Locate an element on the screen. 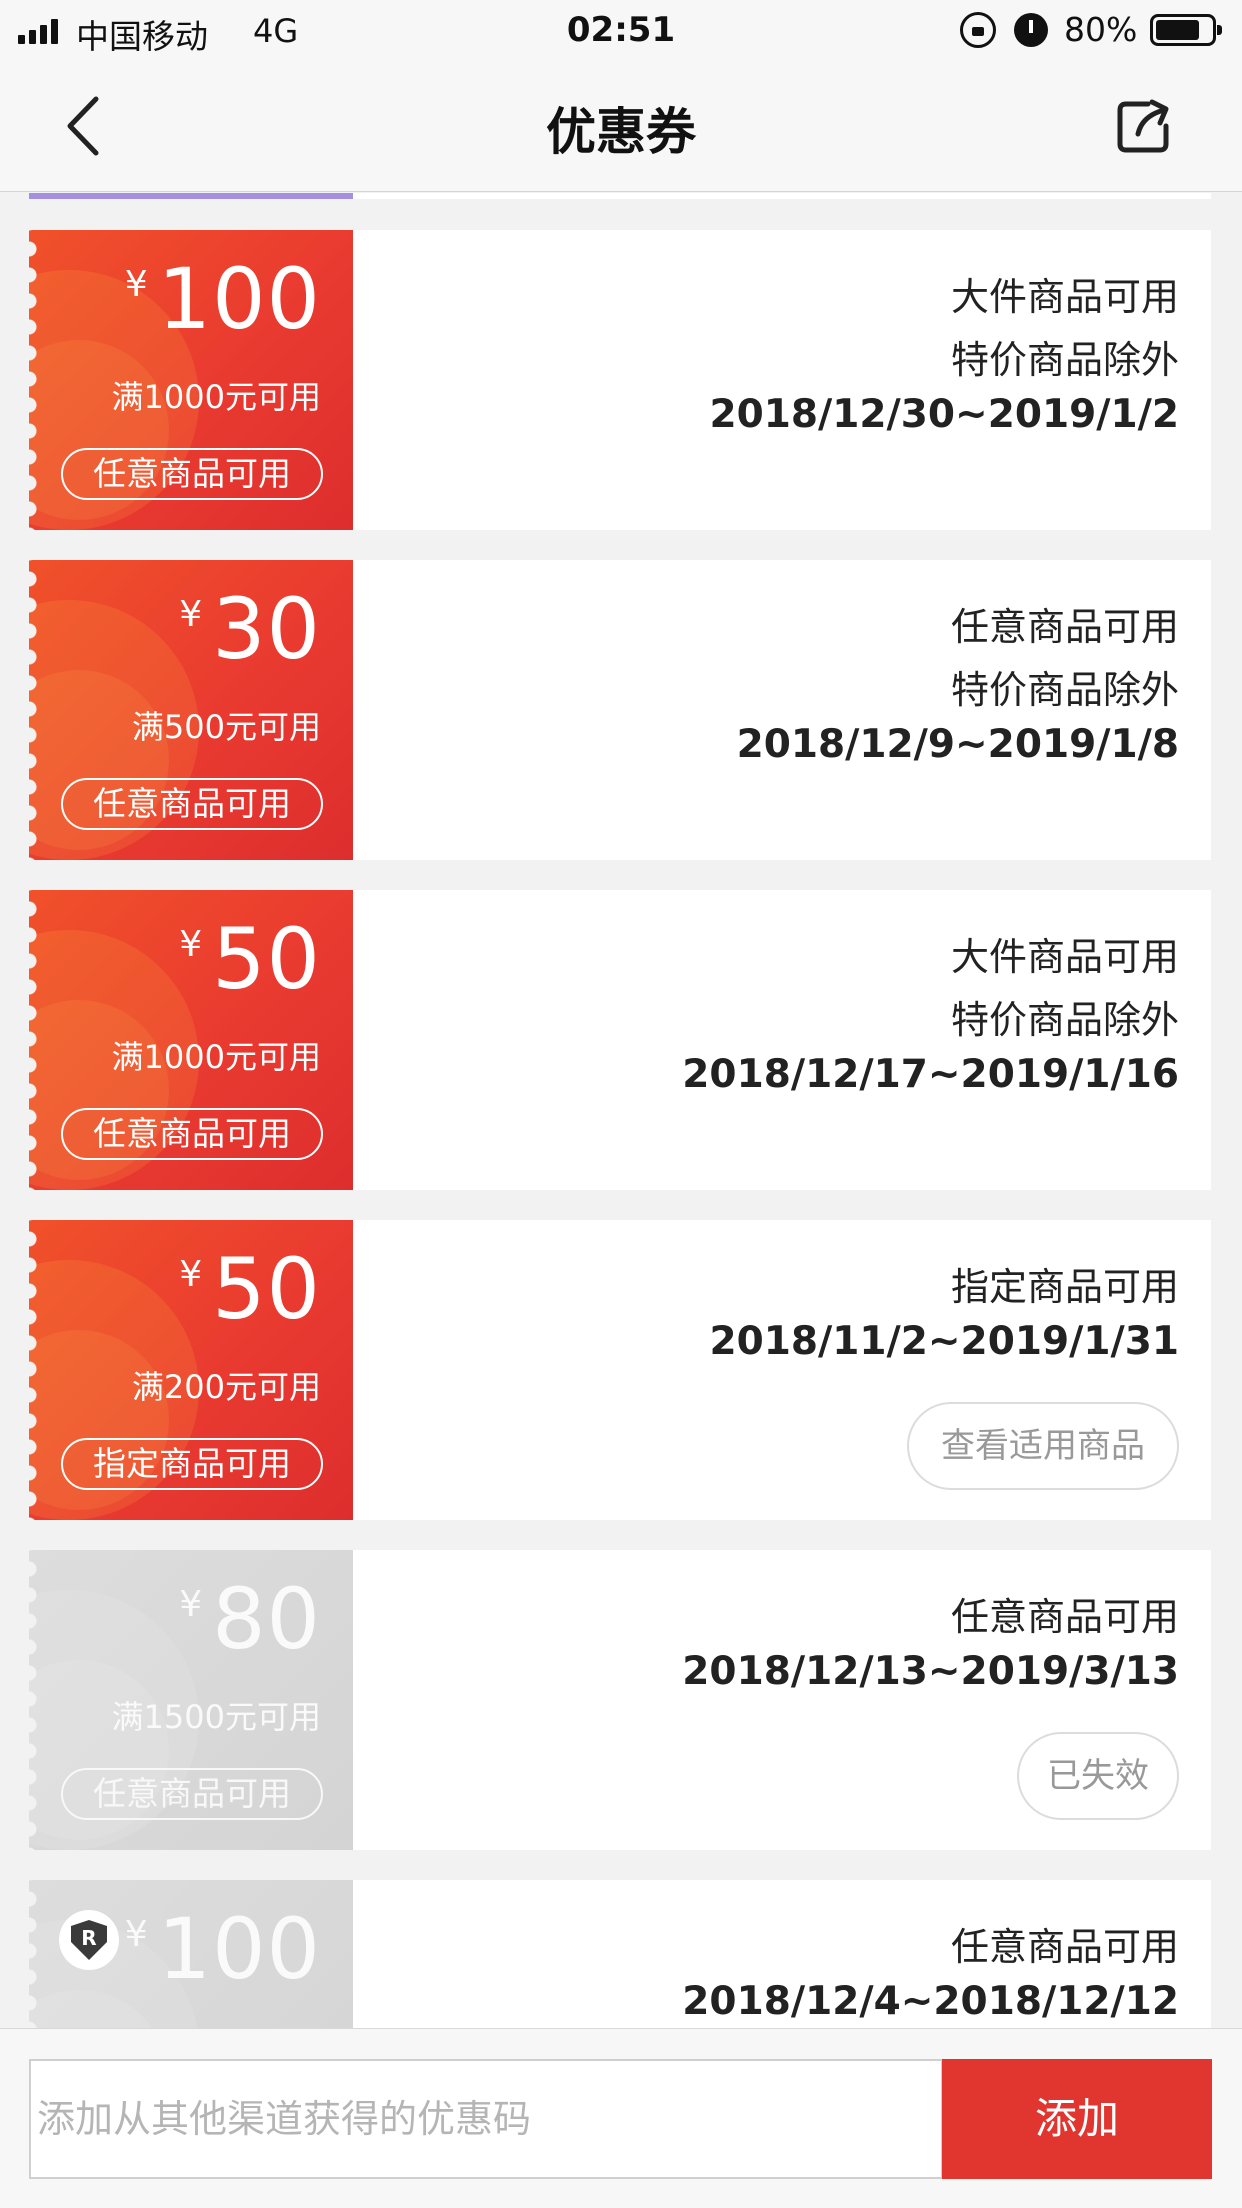  coupon-scope-badge: 指定商品可用 is located at coordinates (192, 1464).